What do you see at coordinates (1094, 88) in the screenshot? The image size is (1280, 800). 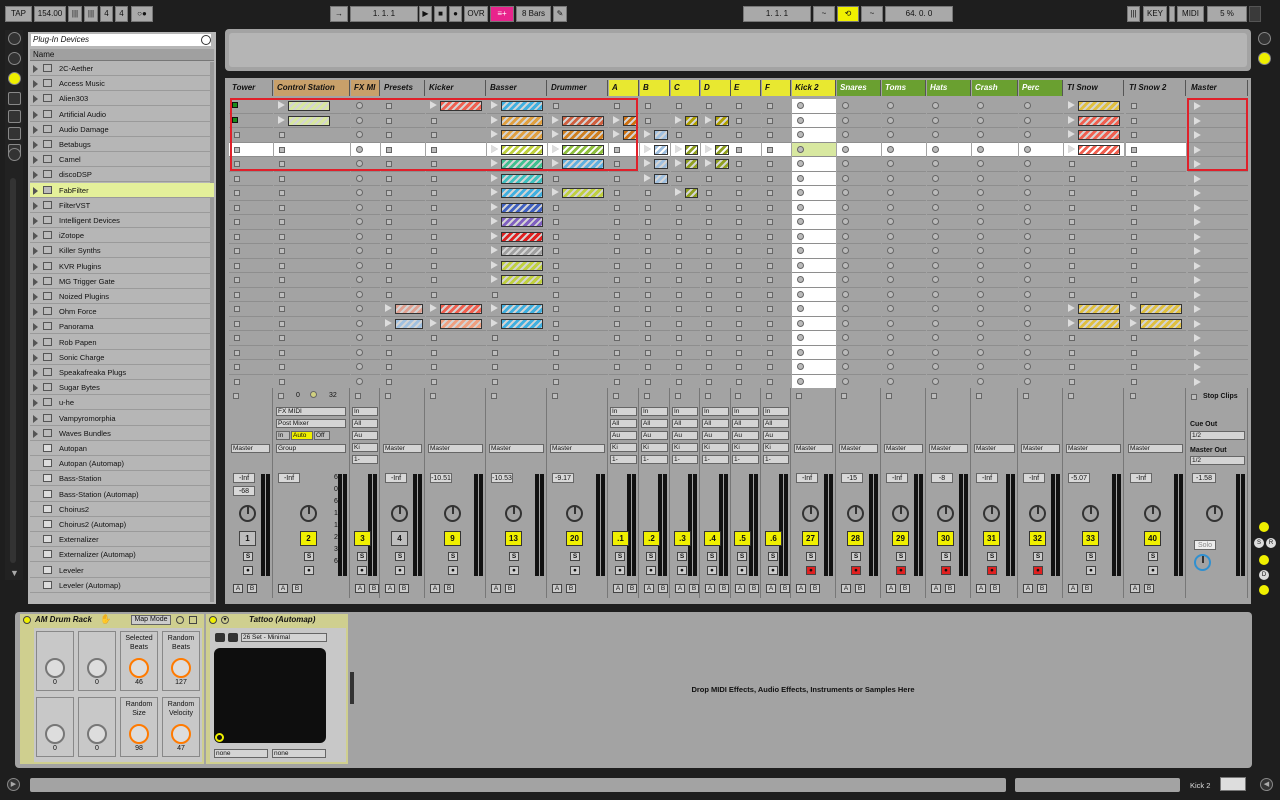 I see `track-header: TI Snow` at bounding box center [1094, 88].